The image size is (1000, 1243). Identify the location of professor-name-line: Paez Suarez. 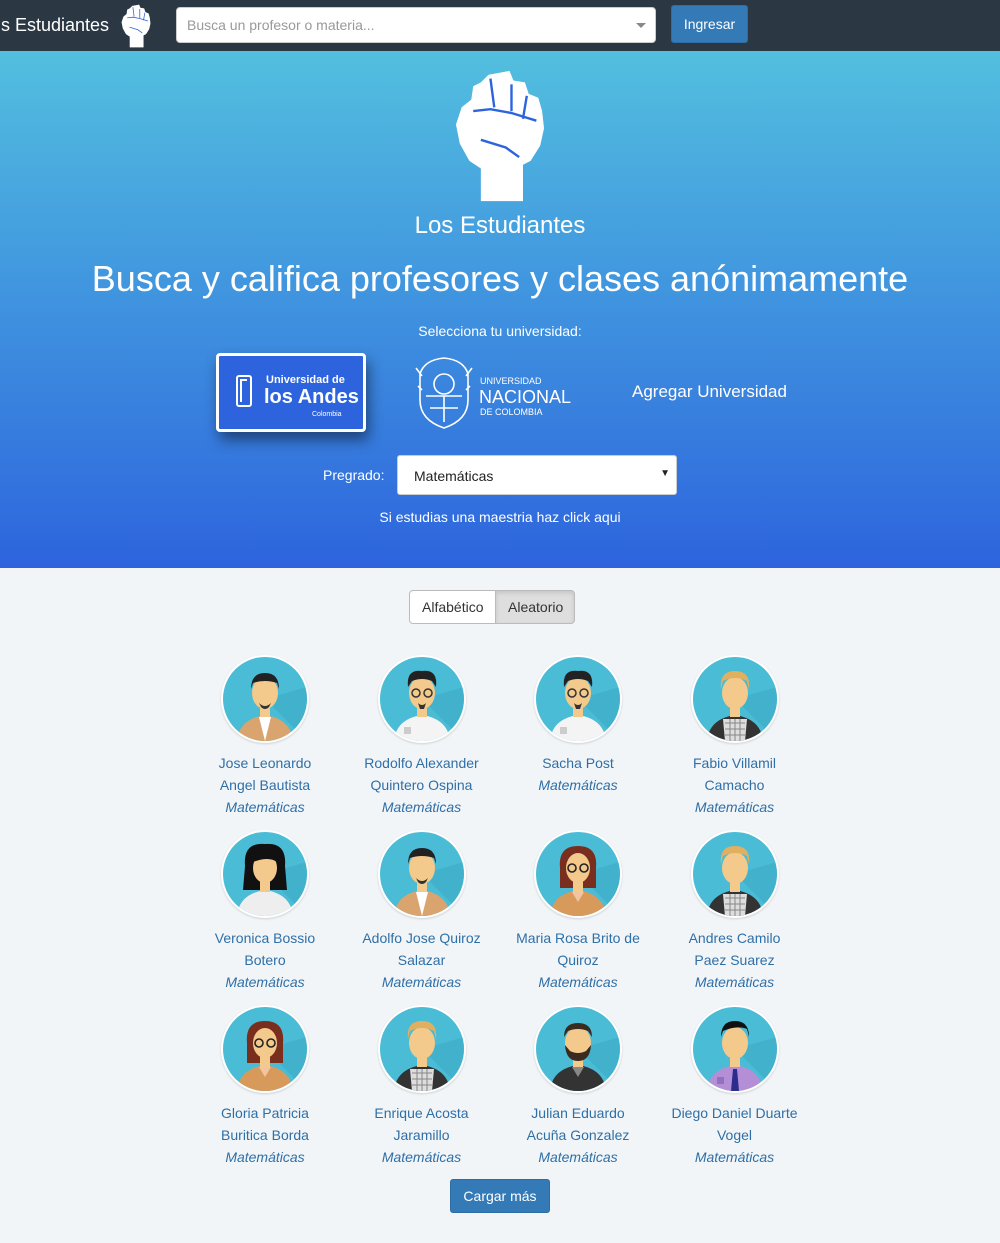
(735, 960).